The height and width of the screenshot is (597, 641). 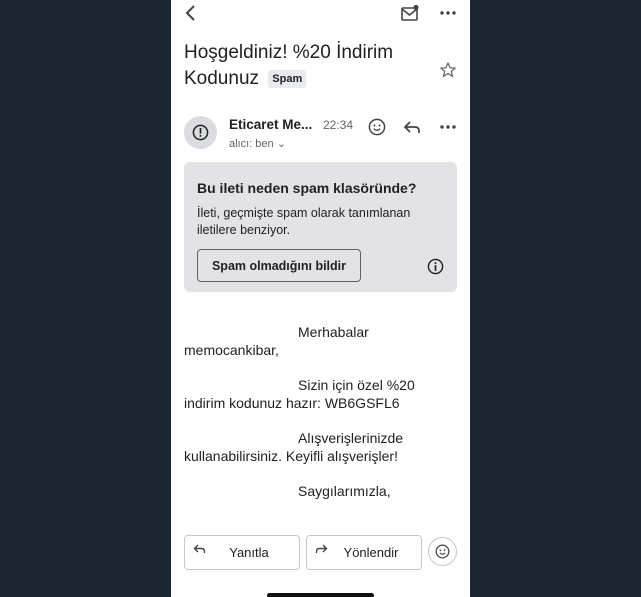 What do you see at coordinates (320, 595) in the screenshot?
I see `home-indicator` at bounding box center [320, 595].